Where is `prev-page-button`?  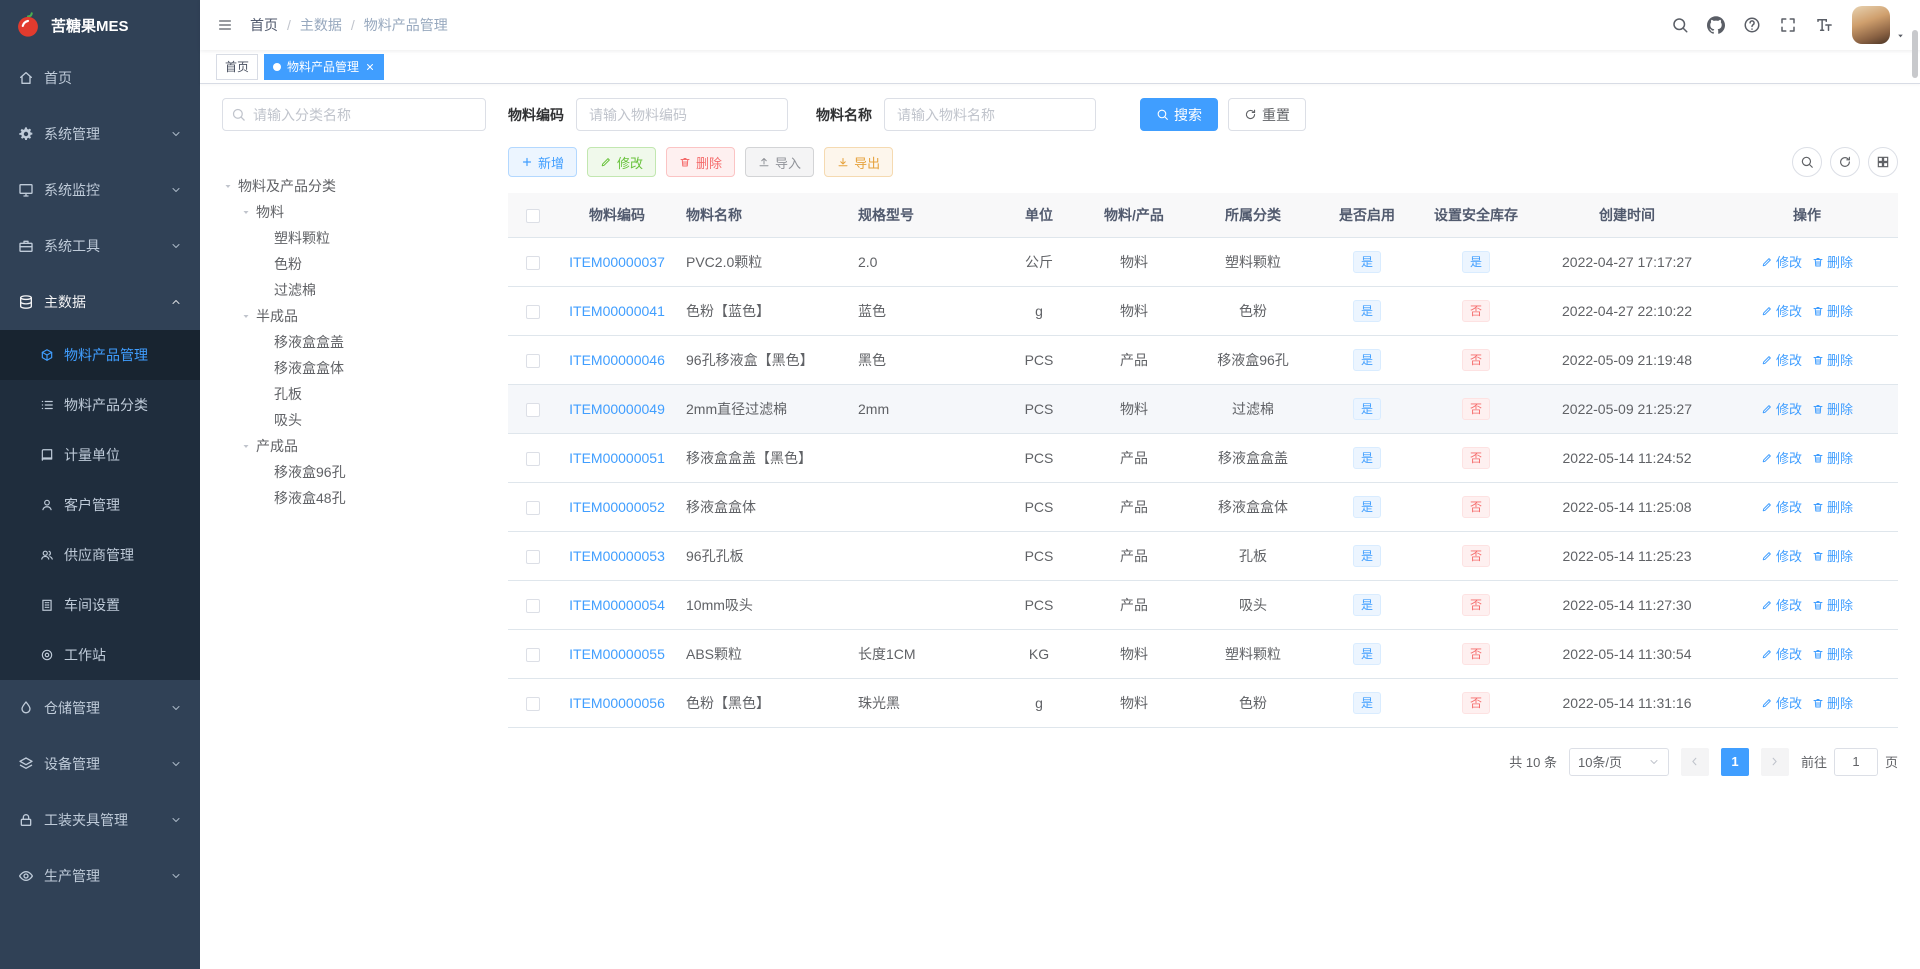 prev-page-button is located at coordinates (1694, 761).